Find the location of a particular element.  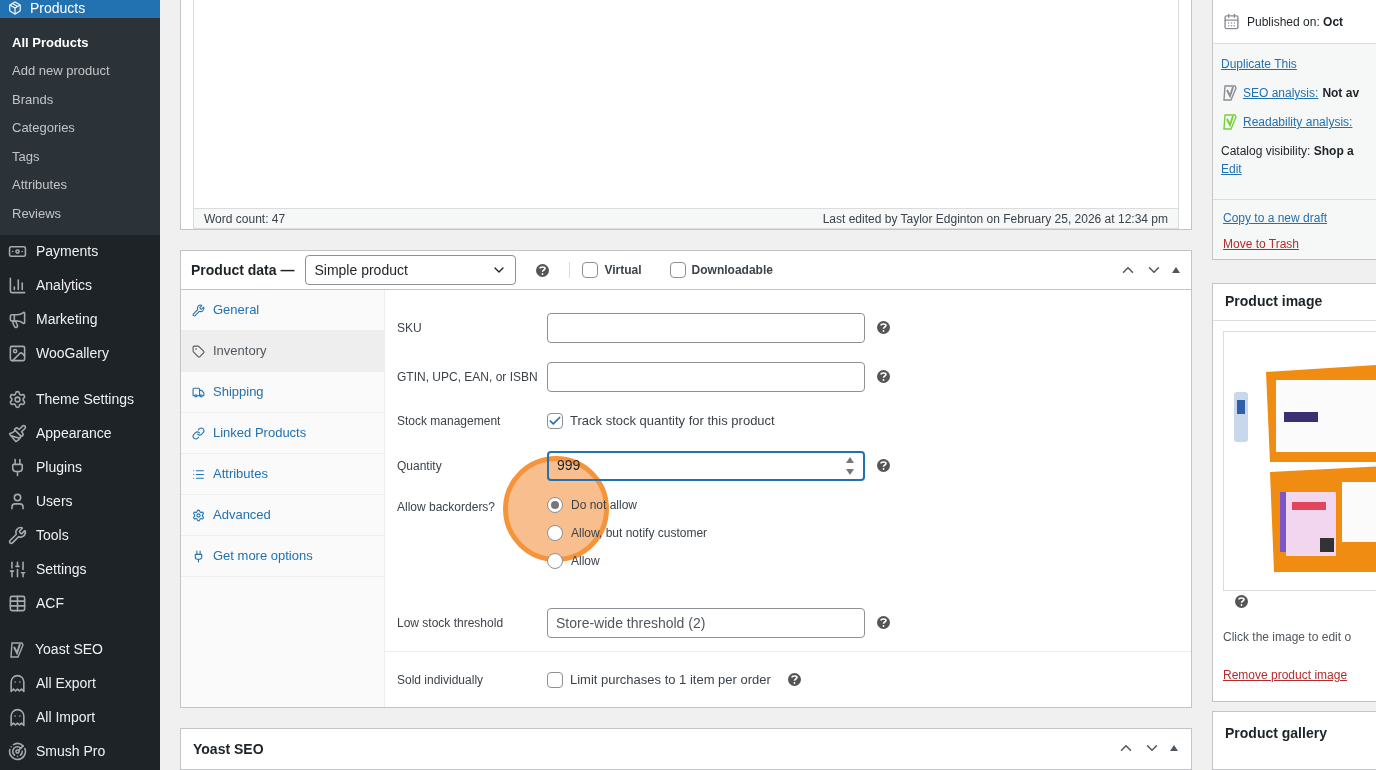

option-checkbox: Downloadable is located at coordinates (721, 270).